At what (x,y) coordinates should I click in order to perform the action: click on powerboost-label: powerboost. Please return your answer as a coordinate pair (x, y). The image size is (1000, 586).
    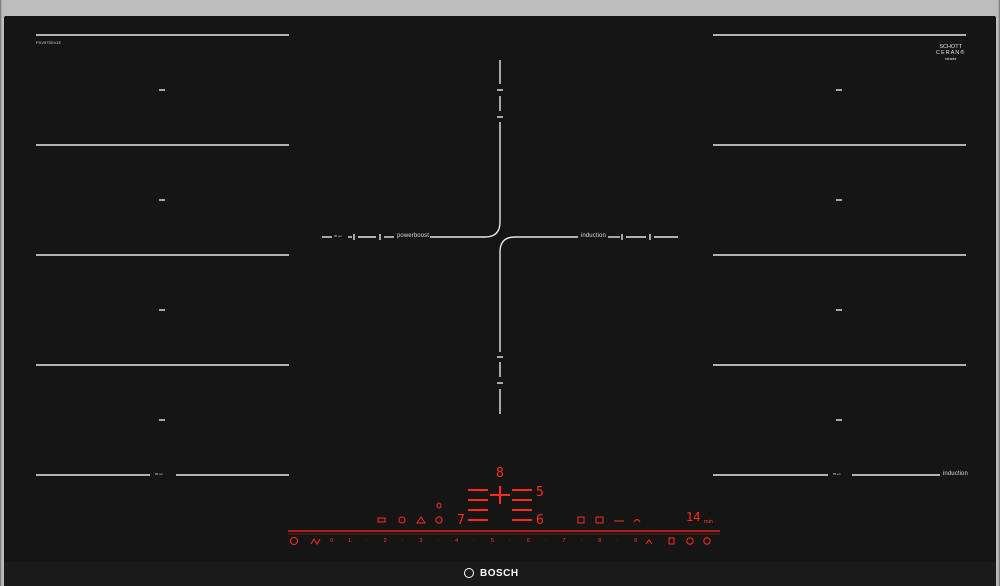
    Looking at the image, I should click on (413, 236).